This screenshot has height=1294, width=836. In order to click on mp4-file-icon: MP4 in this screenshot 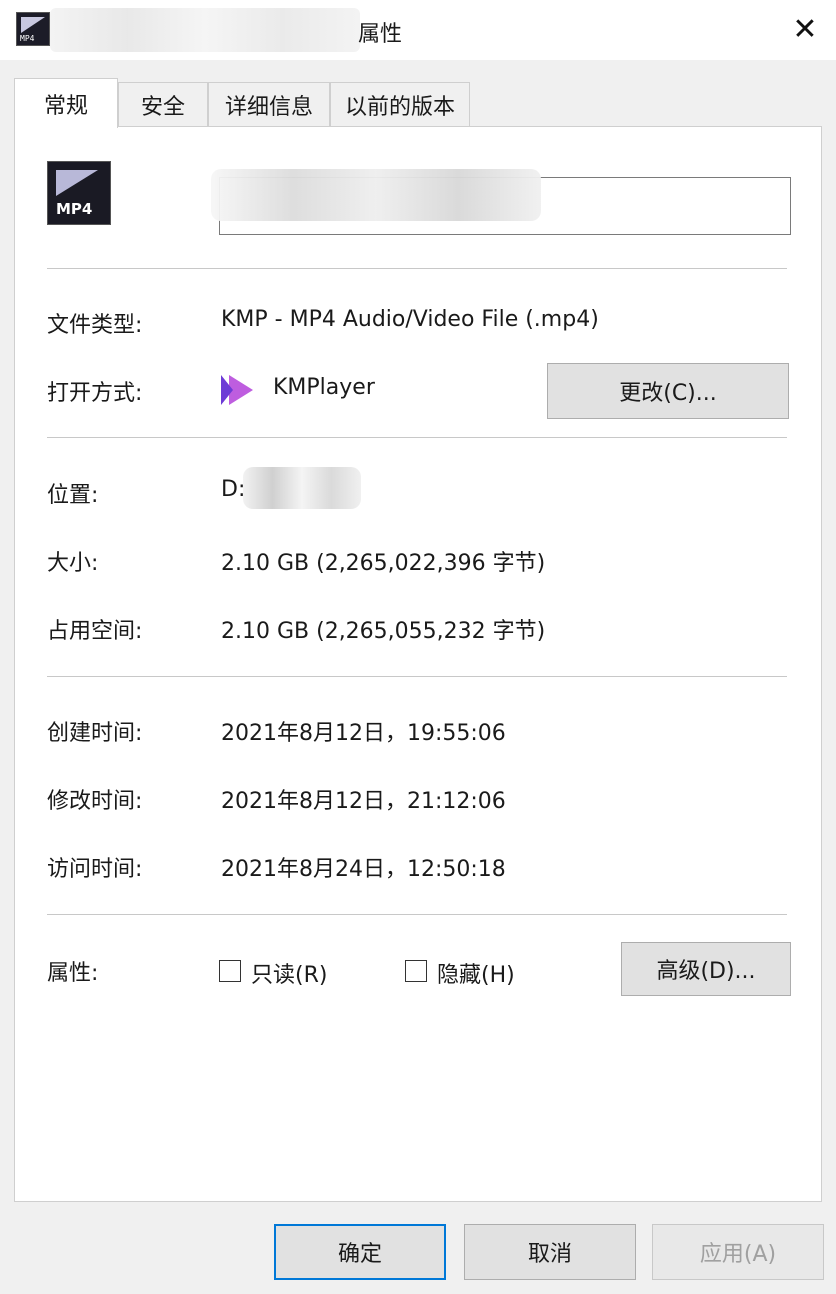, I will do `click(79, 193)`.